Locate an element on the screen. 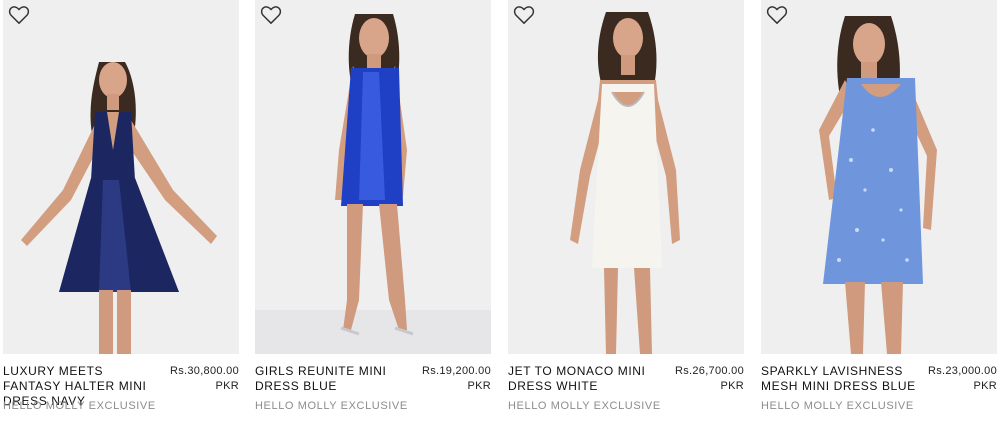 This screenshot has width=1003, height=421. product-name: SPARKLY LAVISHNESS MESH MINI DRESS BLUE is located at coordinates (841, 379).